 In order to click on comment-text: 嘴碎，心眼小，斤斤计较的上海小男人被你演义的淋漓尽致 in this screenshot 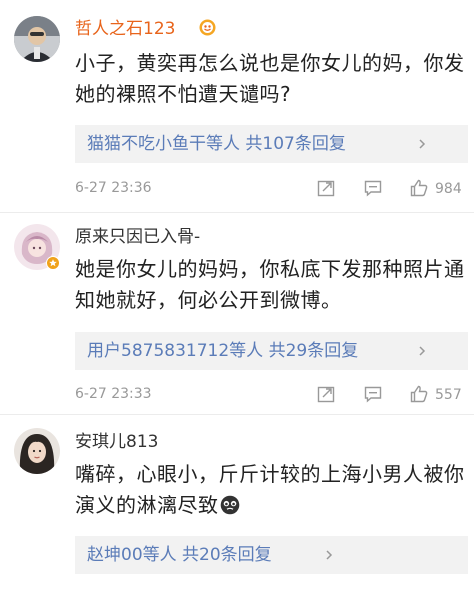, I will do `click(271, 490)`.